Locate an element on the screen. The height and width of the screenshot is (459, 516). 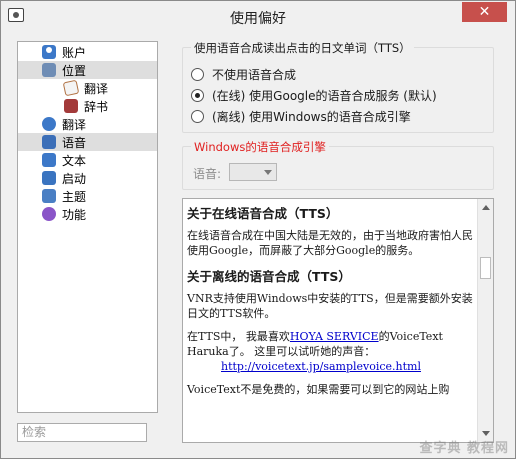
dictionary-icon is located at coordinates (71, 106).